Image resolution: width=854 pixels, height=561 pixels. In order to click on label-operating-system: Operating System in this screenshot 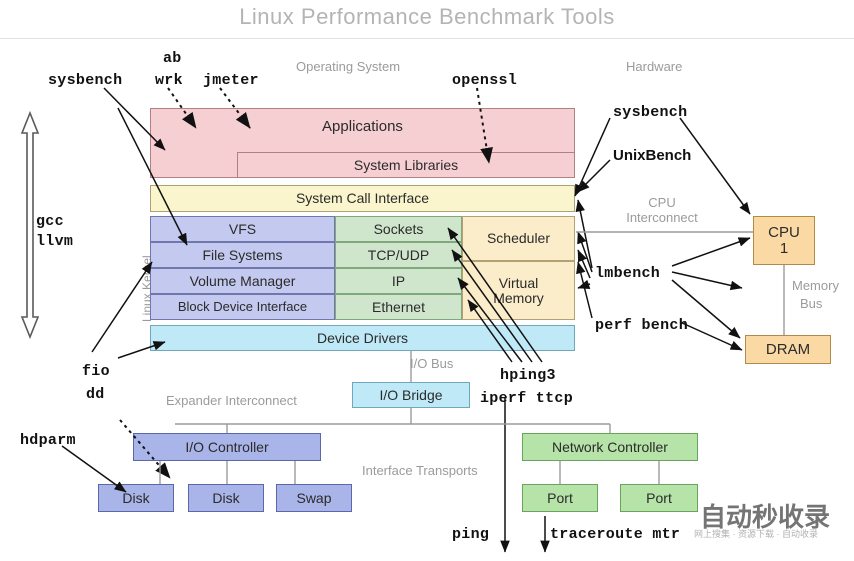, I will do `click(348, 66)`.